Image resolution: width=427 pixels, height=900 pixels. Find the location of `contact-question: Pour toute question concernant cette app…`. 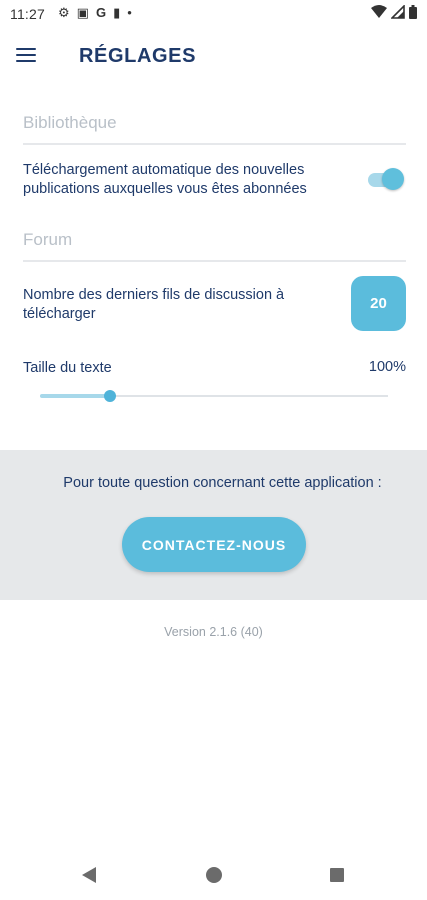

contact-question: Pour toute question concernant cette app… is located at coordinates (222, 483).